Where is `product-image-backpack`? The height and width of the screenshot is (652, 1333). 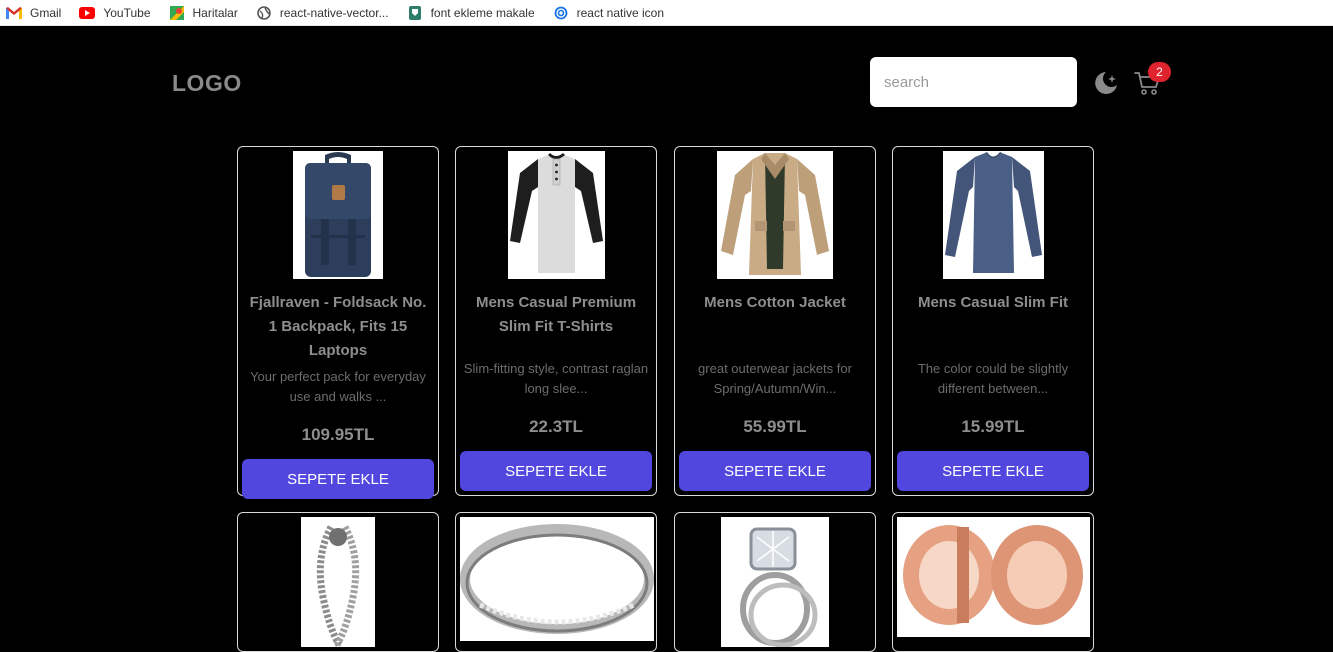
product-image-backpack is located at coordinates (338, 215).